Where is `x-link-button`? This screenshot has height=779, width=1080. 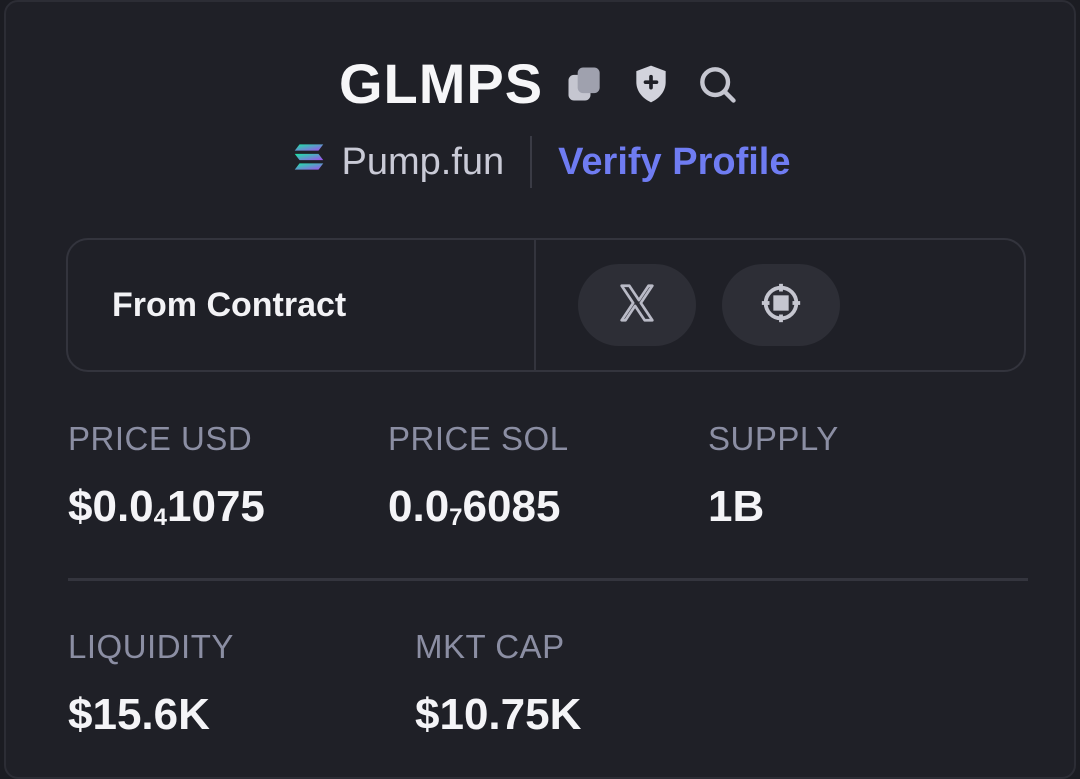
x-link-button is located at coordinates (637, 305).